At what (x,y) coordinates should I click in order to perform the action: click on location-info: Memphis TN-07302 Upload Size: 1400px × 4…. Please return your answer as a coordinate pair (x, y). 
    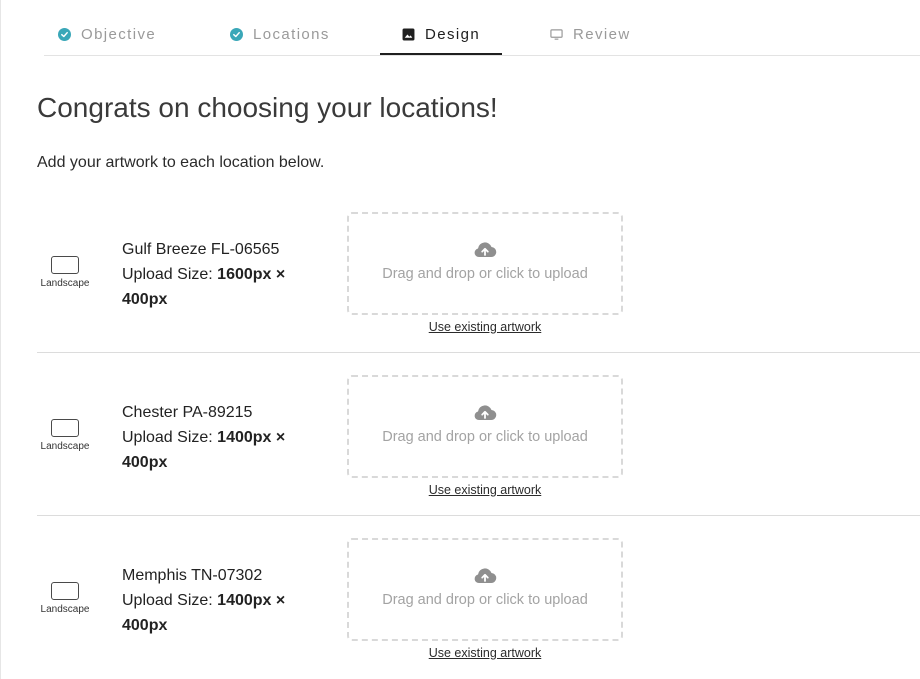
    Looking at the image, I should click on (222, 600).